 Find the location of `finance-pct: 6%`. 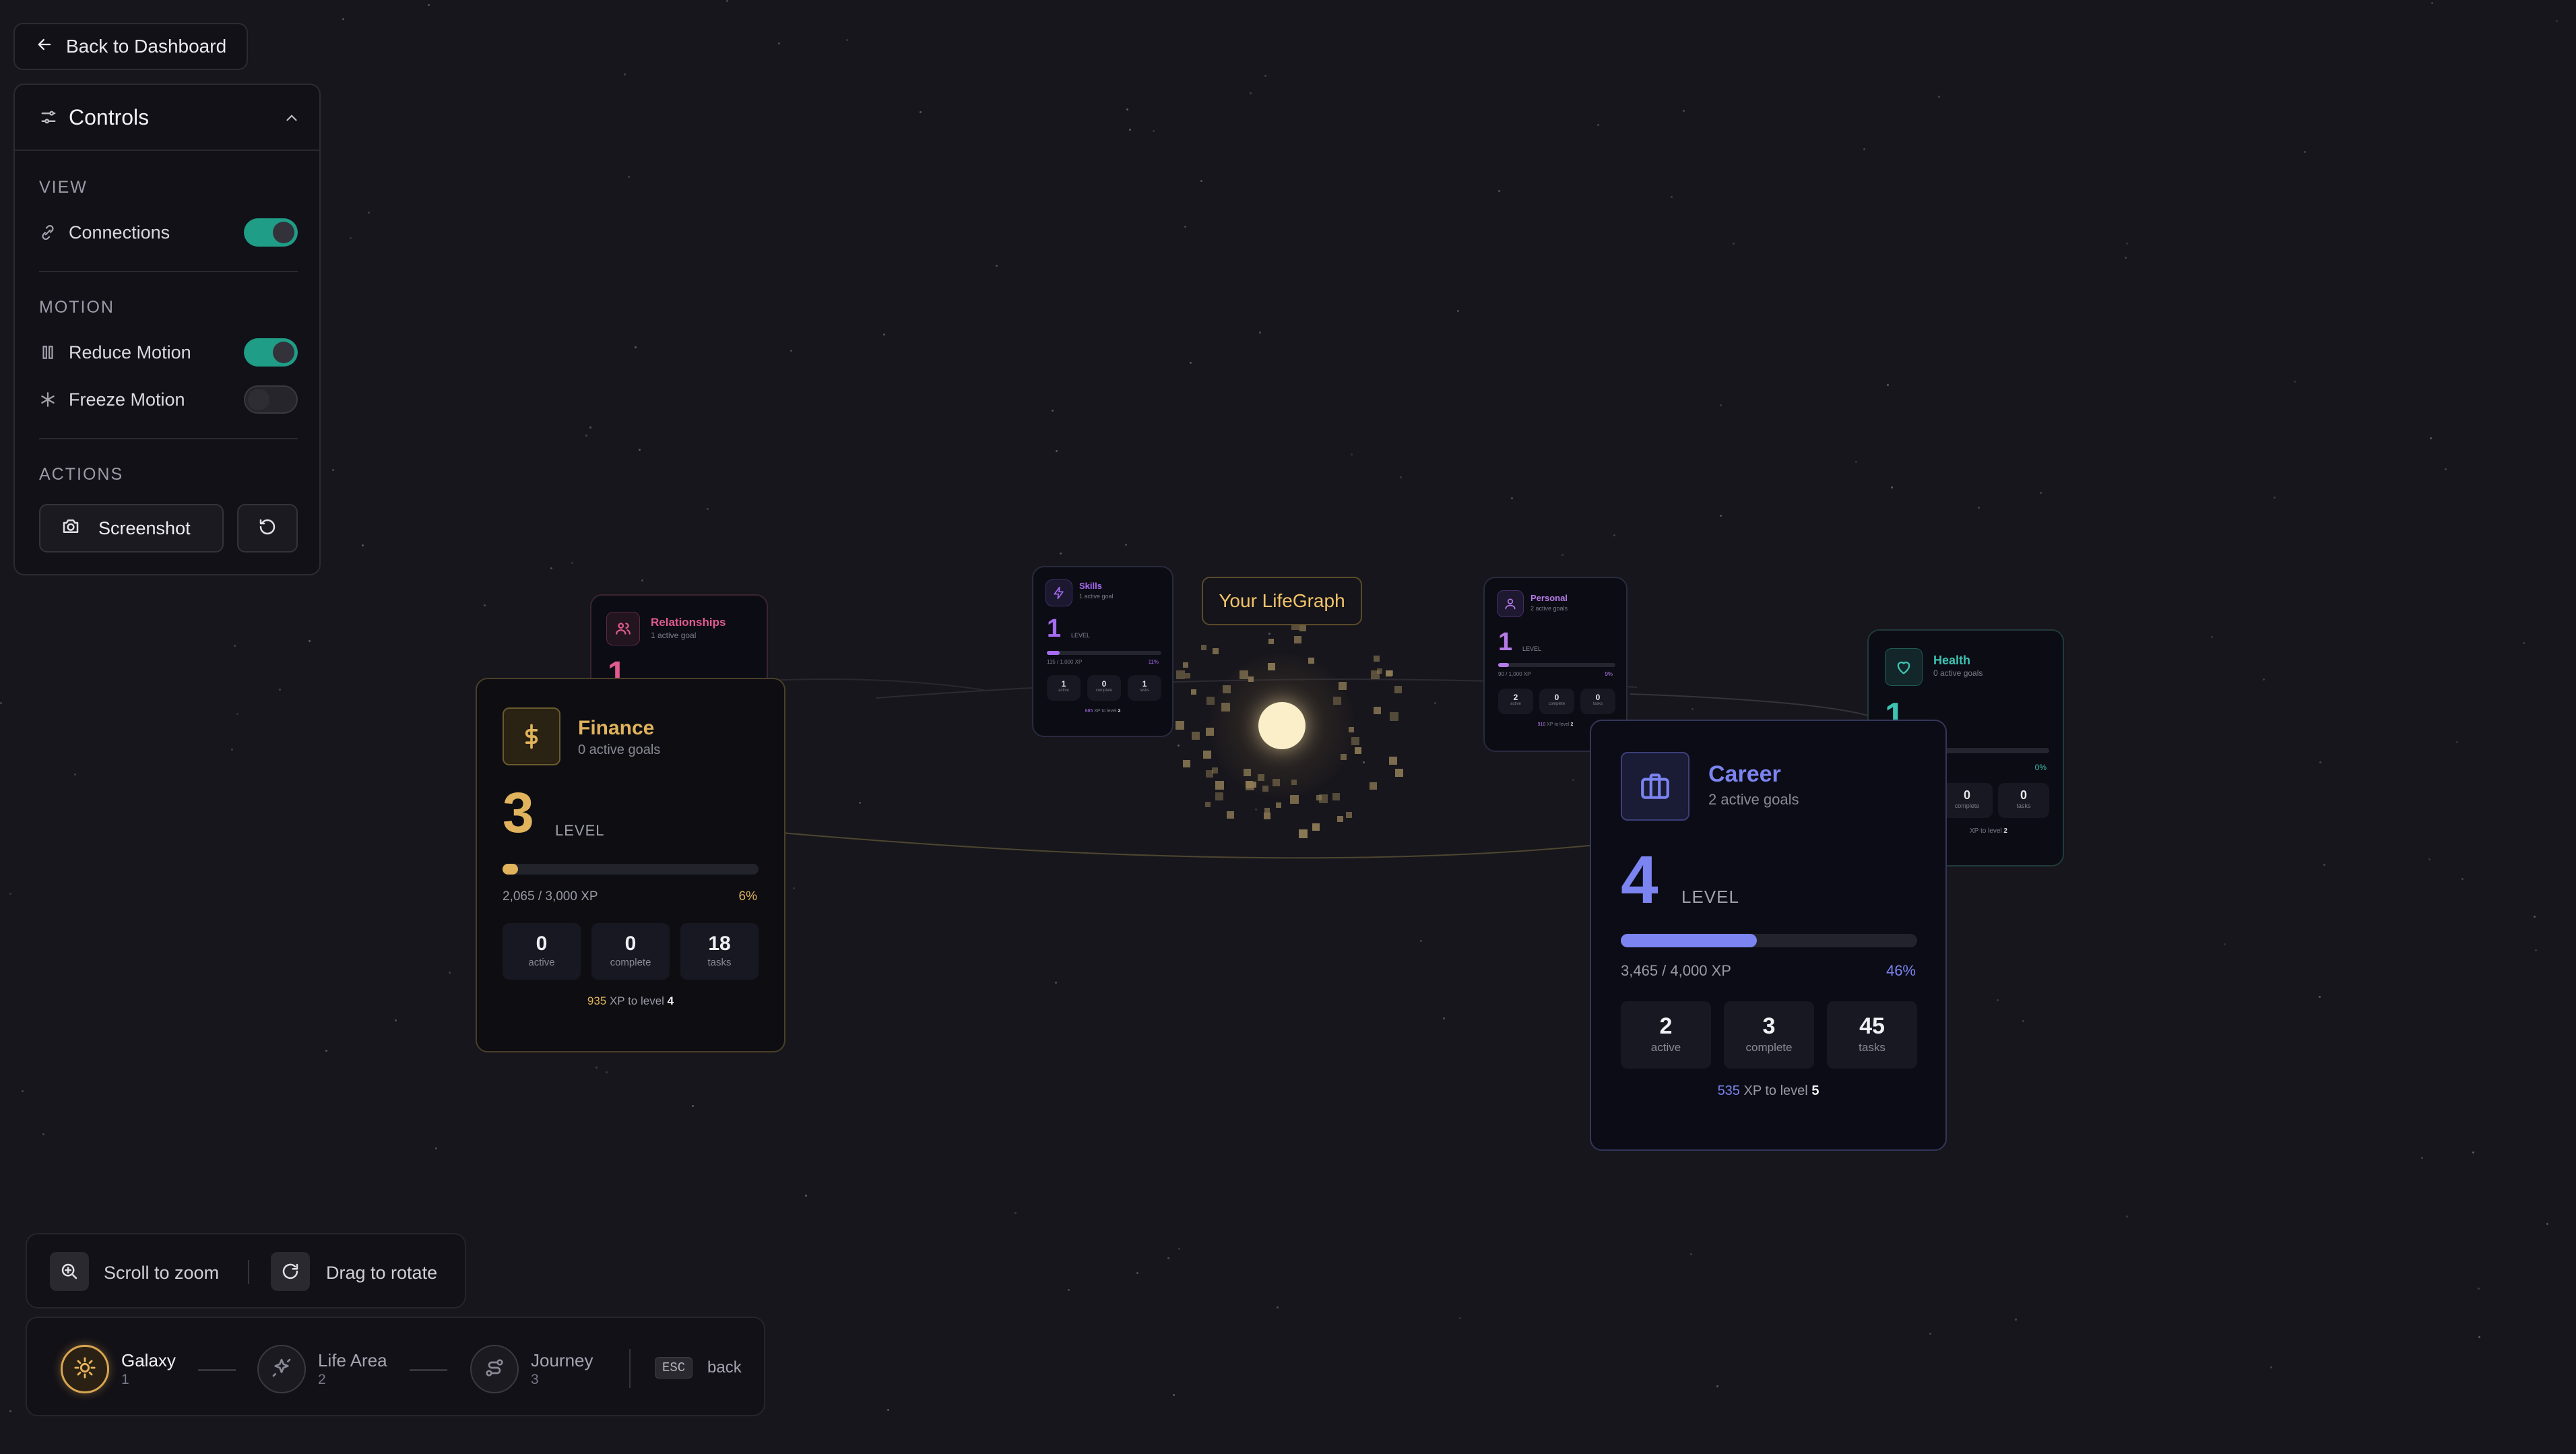

finance-pct: 6% is located at coordinates (747, 896).